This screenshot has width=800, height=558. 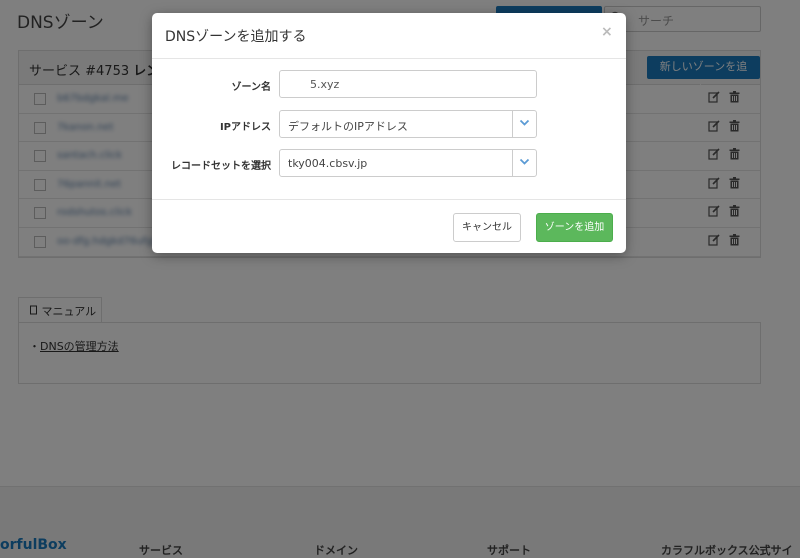 I want to click on ip-address-dropdown-button, so click(x=524, y=124).